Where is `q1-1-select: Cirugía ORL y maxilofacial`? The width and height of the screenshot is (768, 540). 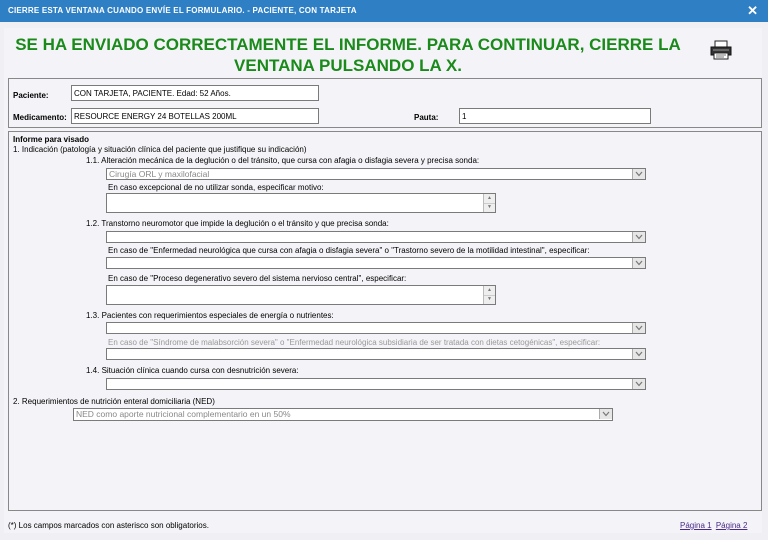
q1-1-select: Cirugía ORL y maxilofacial is located at coordinates (376, 174).